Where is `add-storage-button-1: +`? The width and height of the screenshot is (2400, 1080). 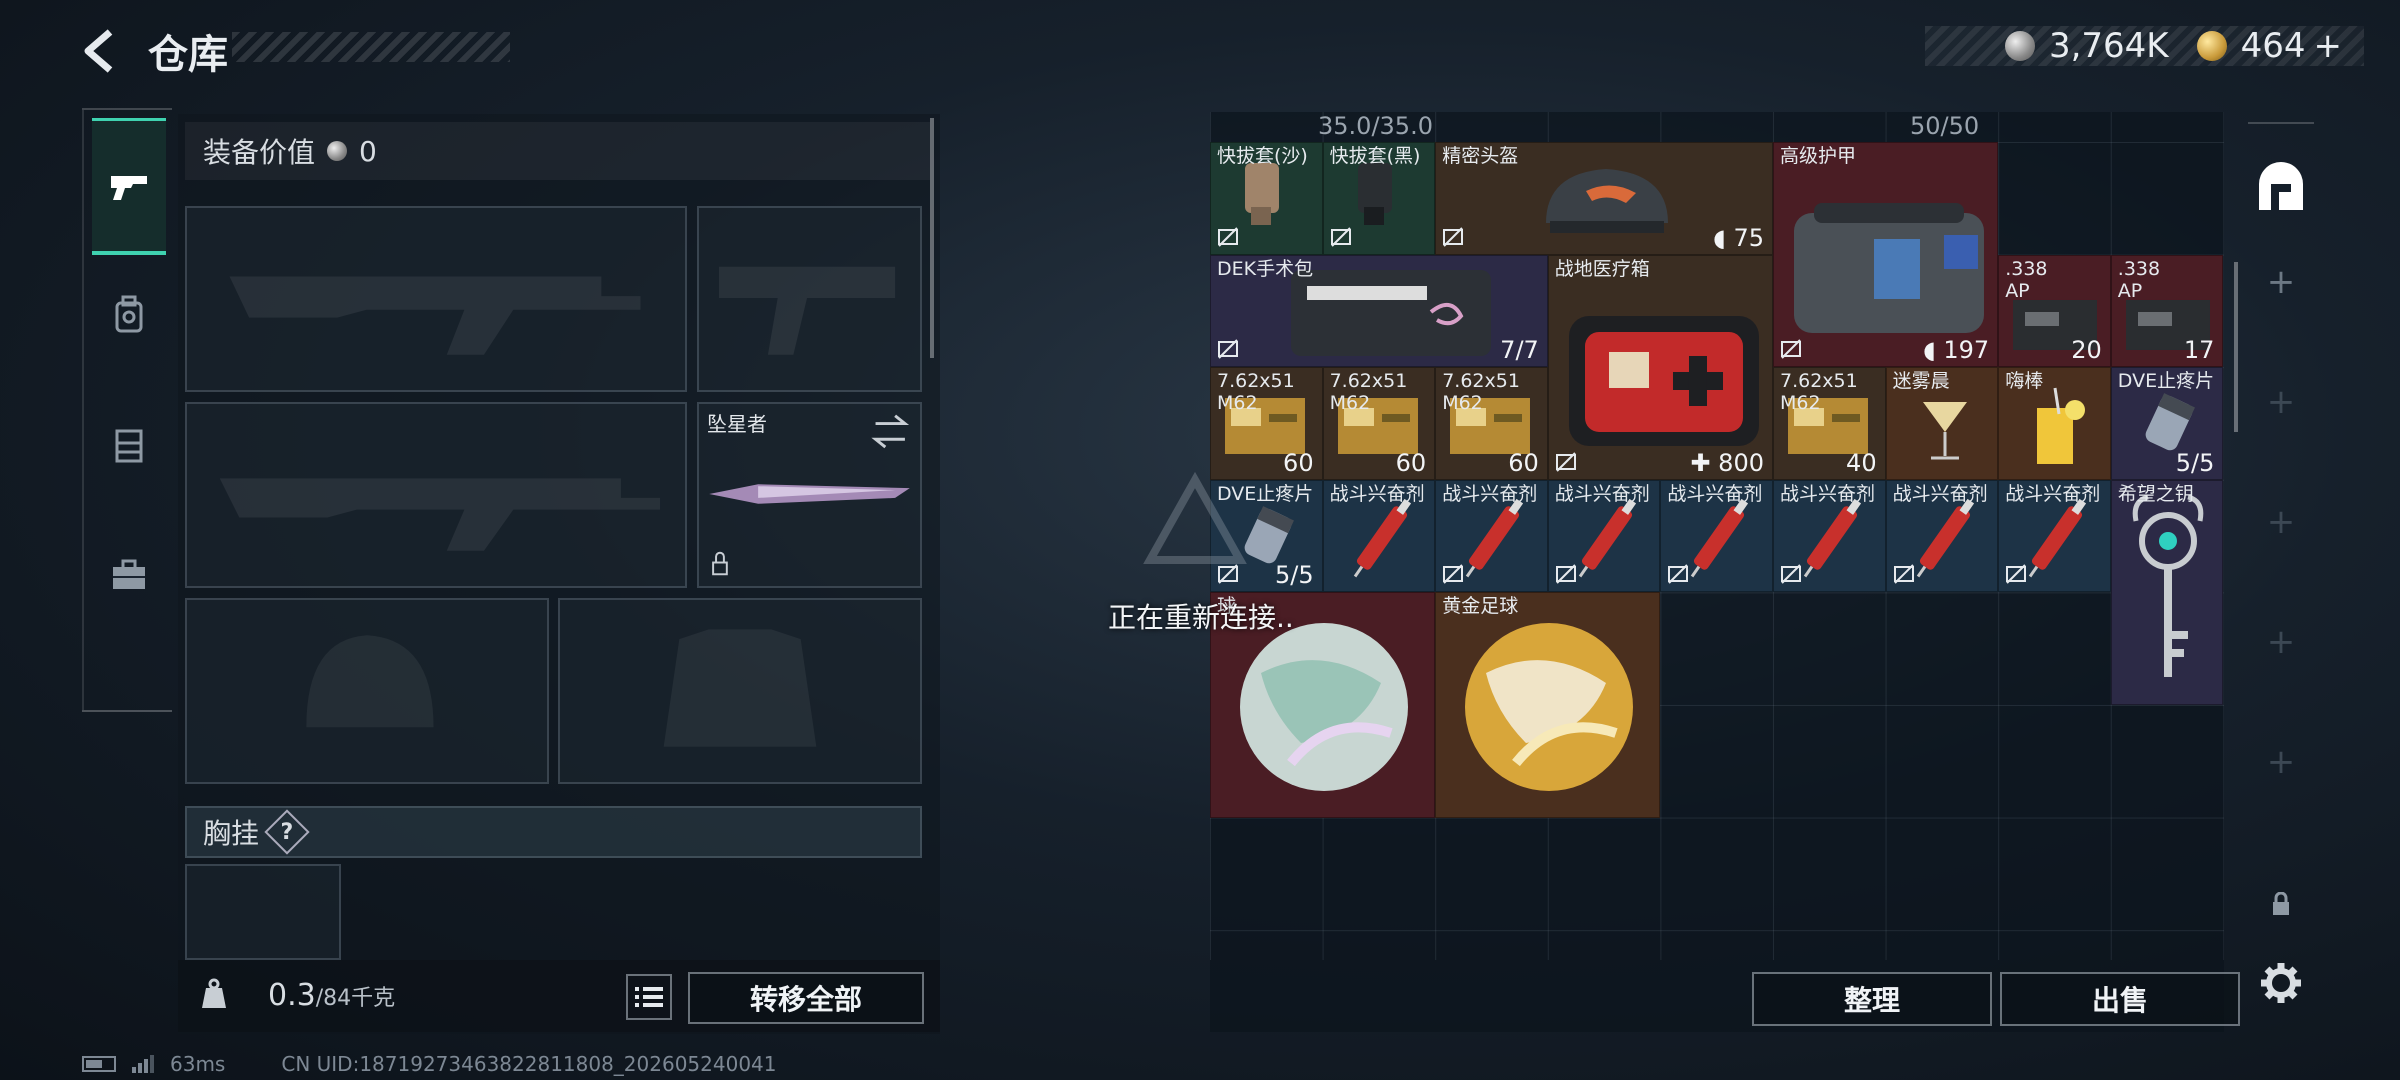 add-storage-button-1: + is located at coordinates (2281, 282).